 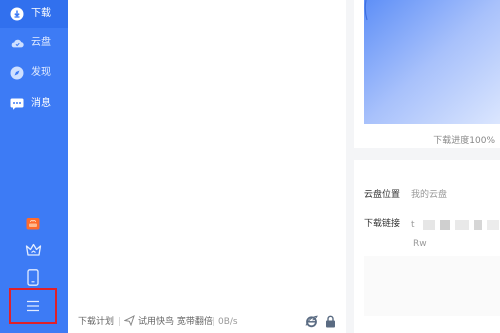 I want to click on info-footer-area, so click(x=432, y=286).